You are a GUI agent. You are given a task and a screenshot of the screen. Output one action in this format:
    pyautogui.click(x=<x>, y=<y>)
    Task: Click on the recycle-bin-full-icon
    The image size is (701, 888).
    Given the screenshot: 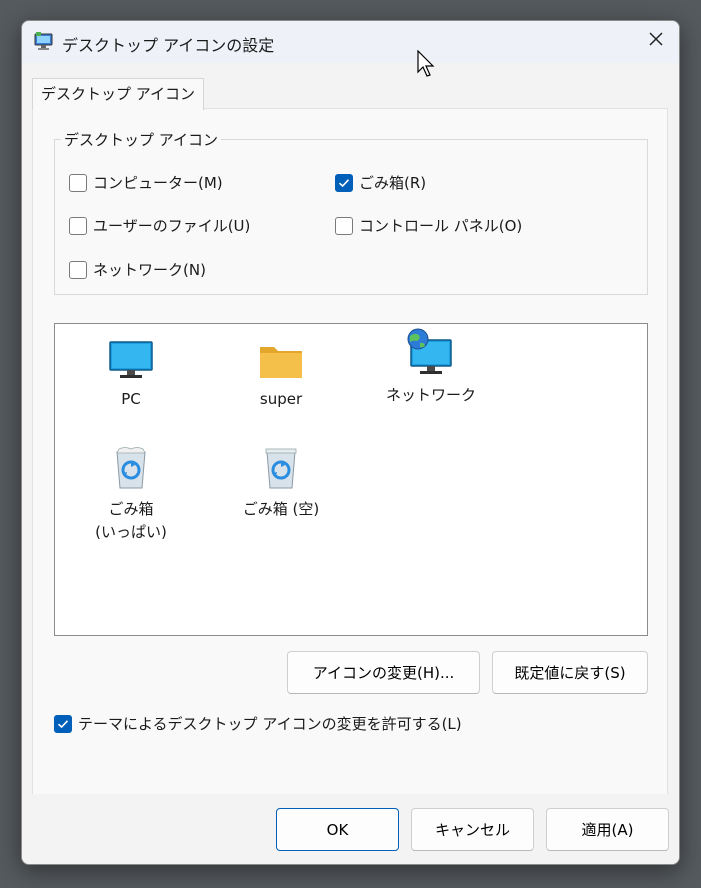 What is the action you would take?
    pyautogui.click(x=131, y=468)
    